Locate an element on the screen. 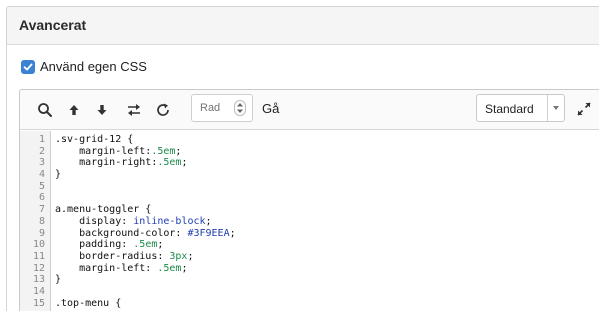 The height and width of the screenshot is (311, 599). refresh-icon is located at coordinates (163, 110).